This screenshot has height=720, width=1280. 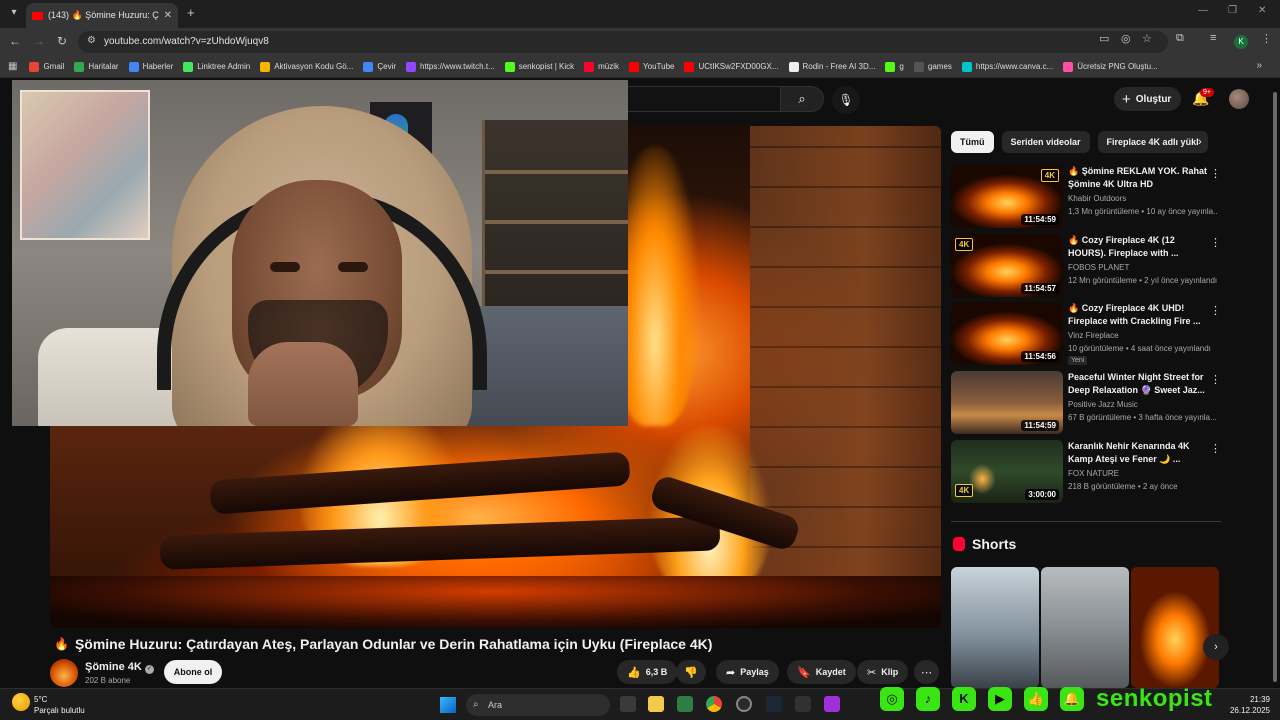 What do you see at coordinates (379, 66) in the screenshot?
I see `bookmark-item: Çevir` at bounding box center [379, 66].